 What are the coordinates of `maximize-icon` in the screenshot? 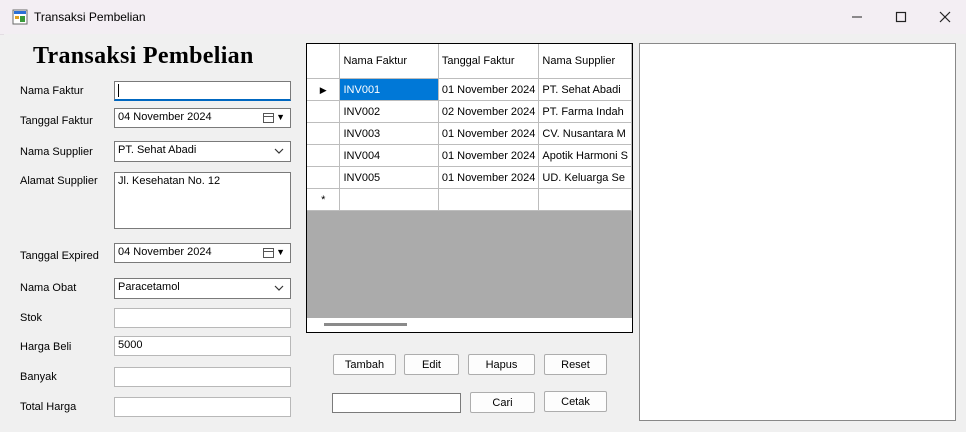 It's located at (901, 17).